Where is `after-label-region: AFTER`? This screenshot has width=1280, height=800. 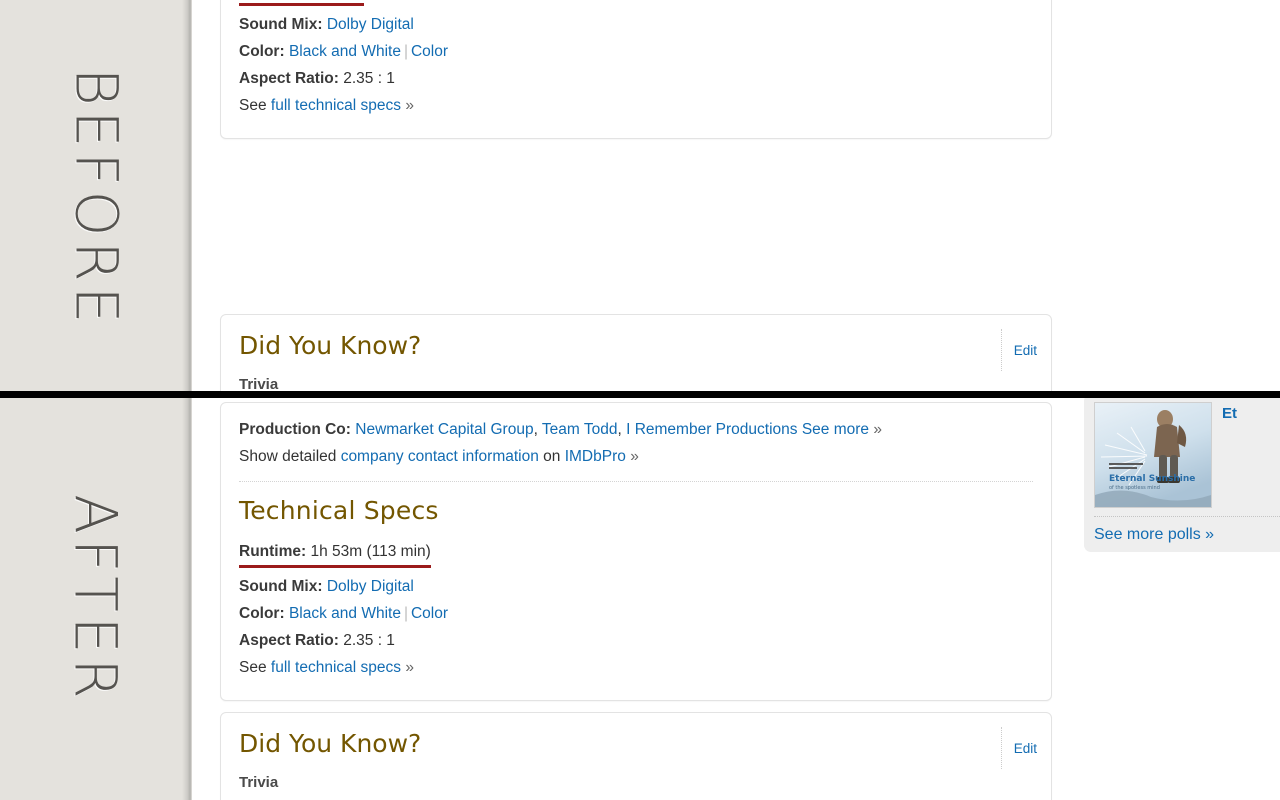
after-label-region: AFTER is located at coordinates (96, 599).